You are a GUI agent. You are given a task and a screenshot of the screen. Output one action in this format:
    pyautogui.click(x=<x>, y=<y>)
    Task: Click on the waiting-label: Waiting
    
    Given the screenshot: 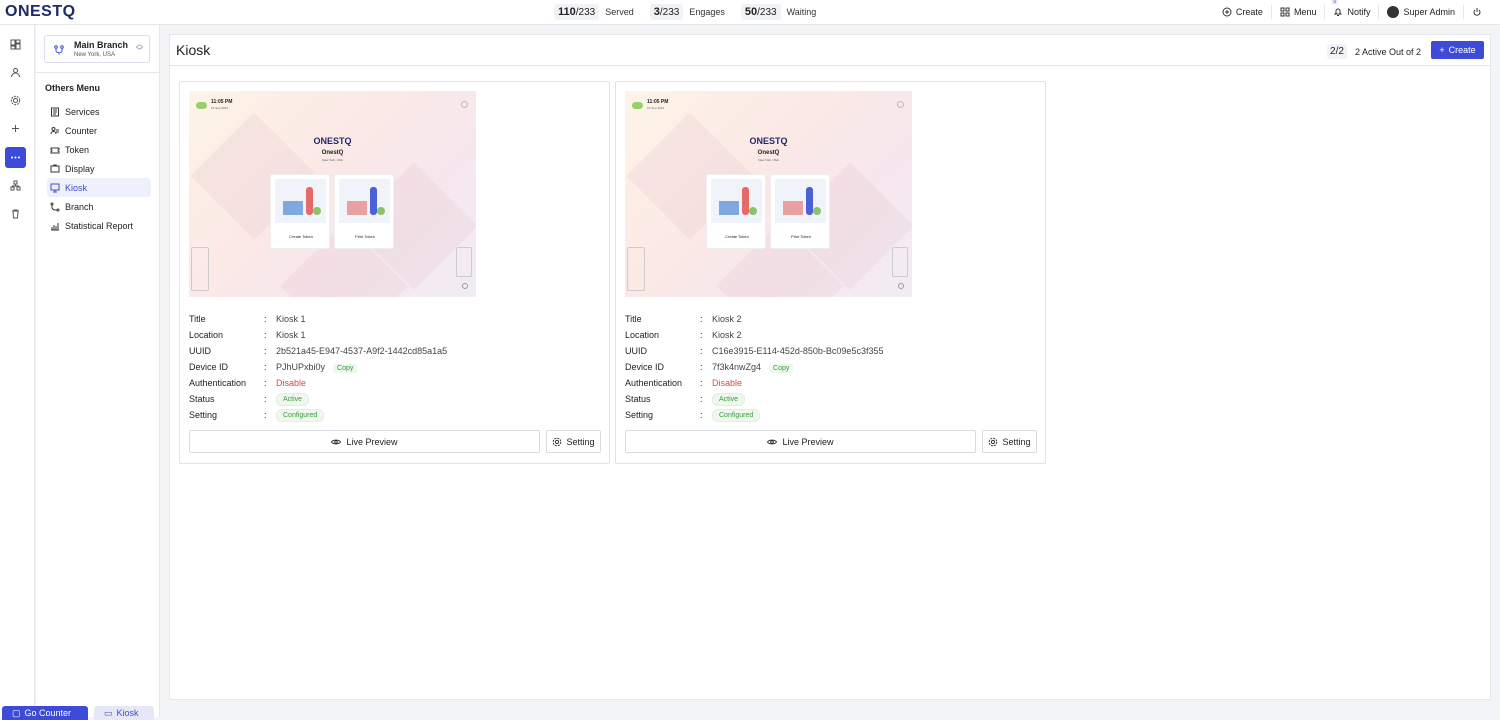 What is the action you would take?
    pyautogui.click(x=801, y=12)
    